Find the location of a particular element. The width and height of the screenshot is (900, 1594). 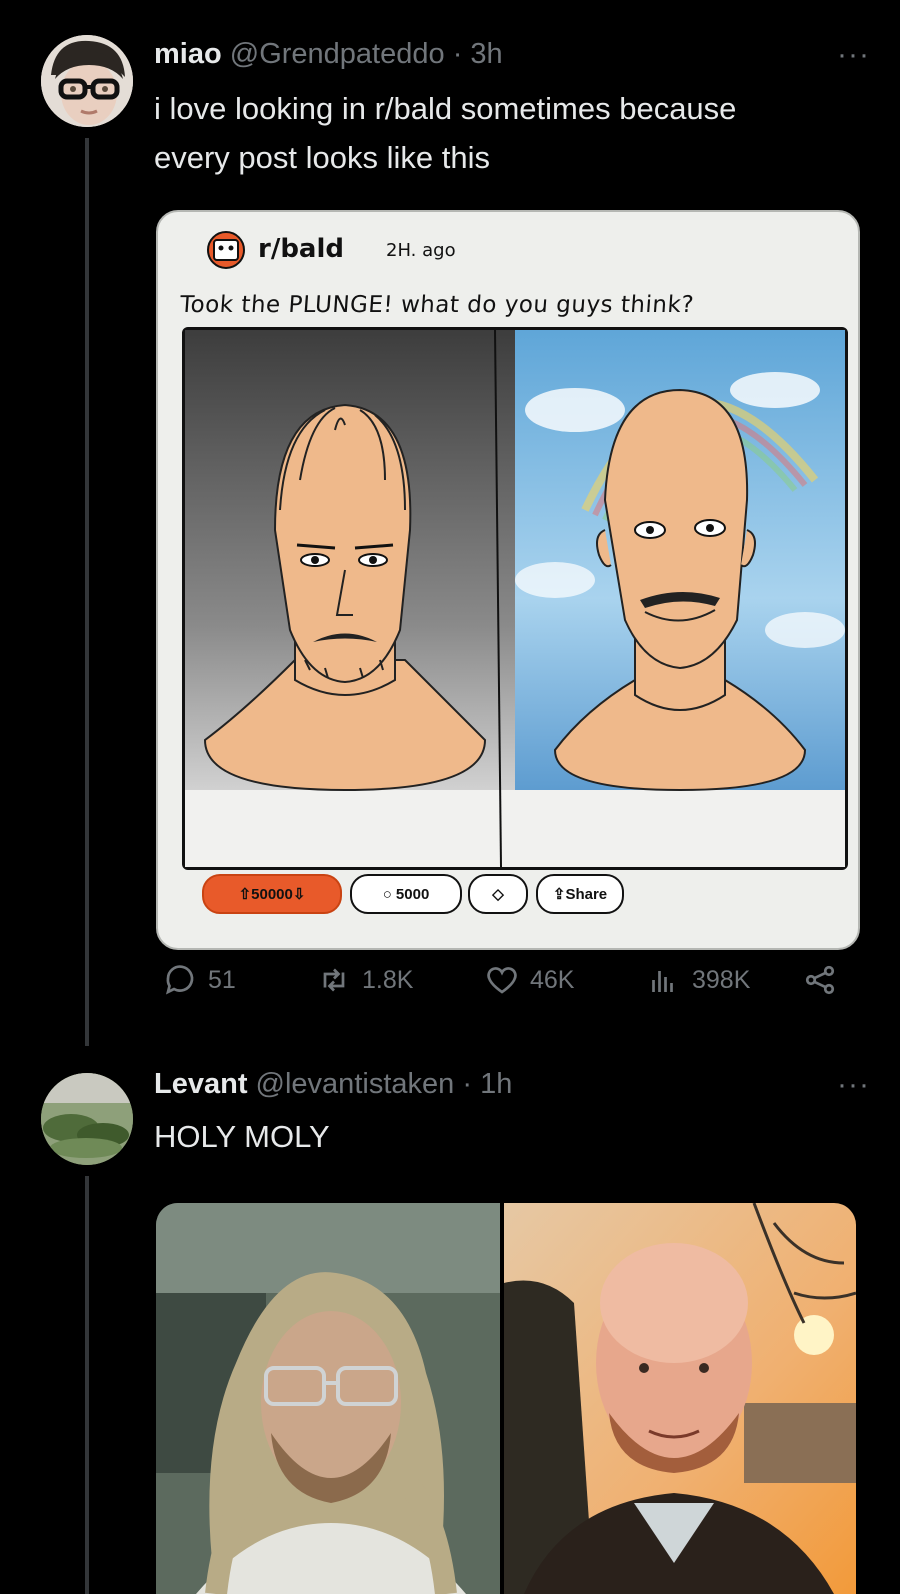

user-handle: @levantistaken is located at coordinates (355, 1084).